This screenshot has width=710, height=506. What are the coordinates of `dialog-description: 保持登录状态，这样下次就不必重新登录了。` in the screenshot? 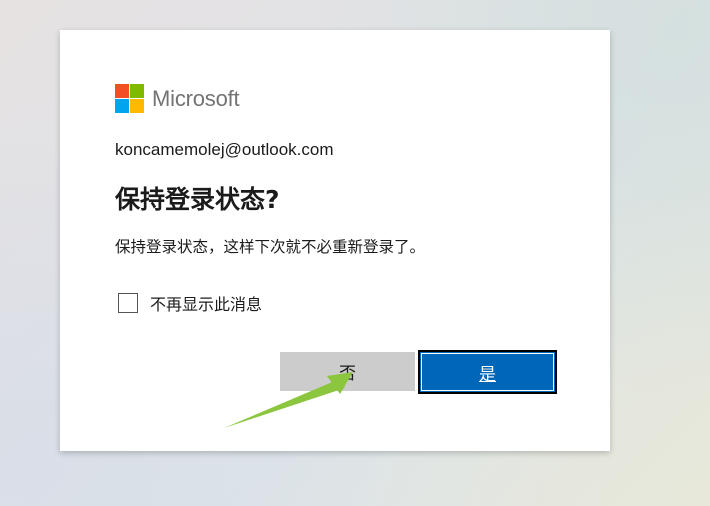 It's located at (270, 247).